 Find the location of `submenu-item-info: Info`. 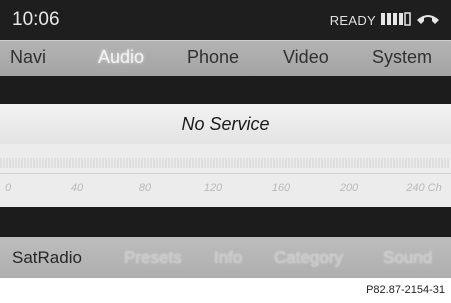

submenu-item-info: Info is located at coordinates (228, 258).